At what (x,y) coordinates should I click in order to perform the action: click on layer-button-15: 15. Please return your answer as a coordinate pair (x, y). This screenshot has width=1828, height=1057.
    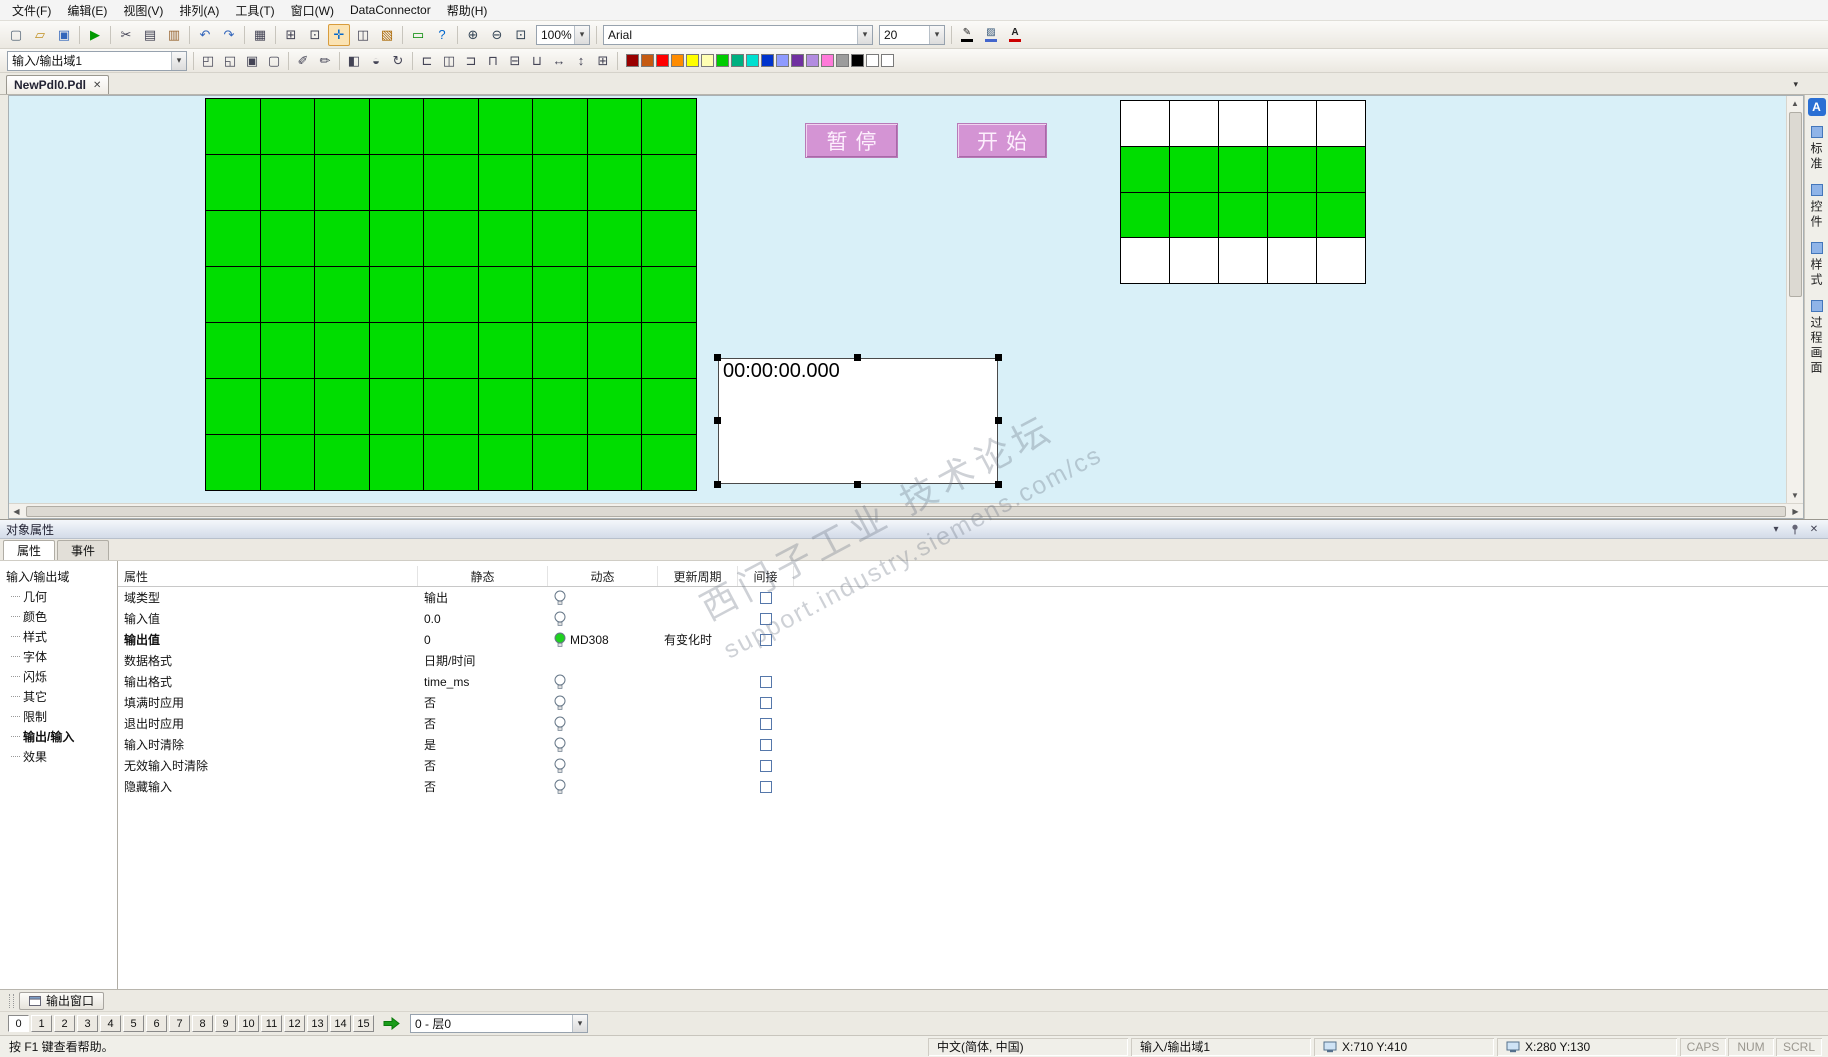
    Looking at the image, I should click on (363, 1023).